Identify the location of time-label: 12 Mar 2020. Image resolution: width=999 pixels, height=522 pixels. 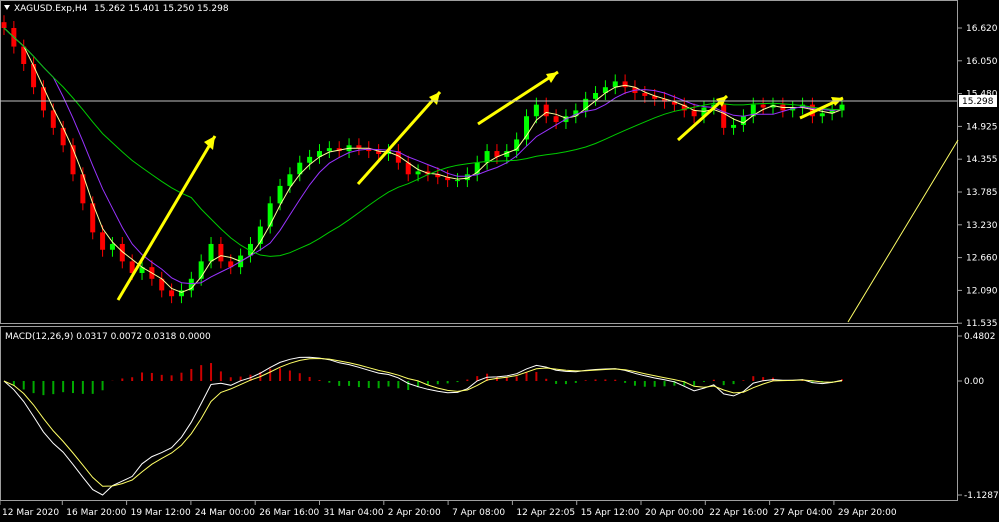
(30, 513).